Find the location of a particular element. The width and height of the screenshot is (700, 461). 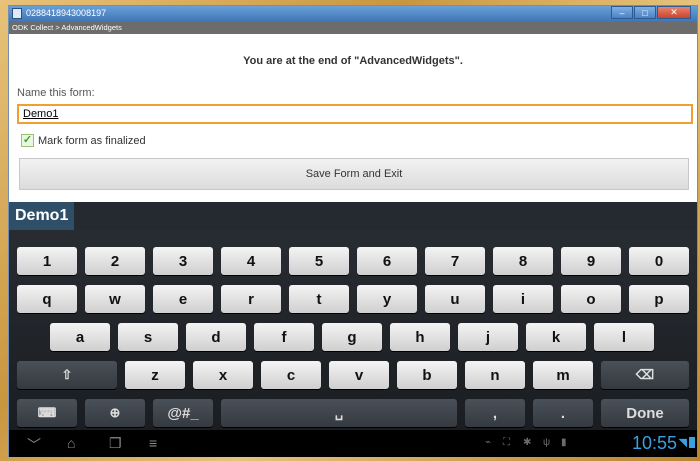

candidate-suggestion: Demo1 is located at coordinates (42, 216).